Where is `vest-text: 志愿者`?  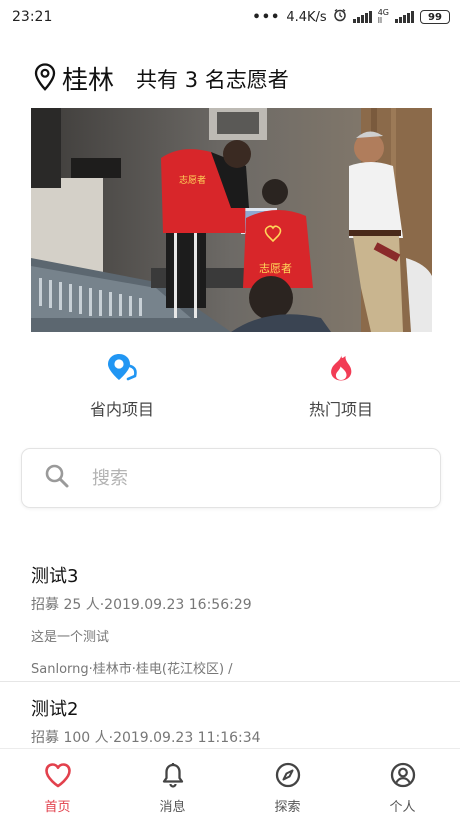
vest-text: 志愿者 is located at coordinates (192, 180).